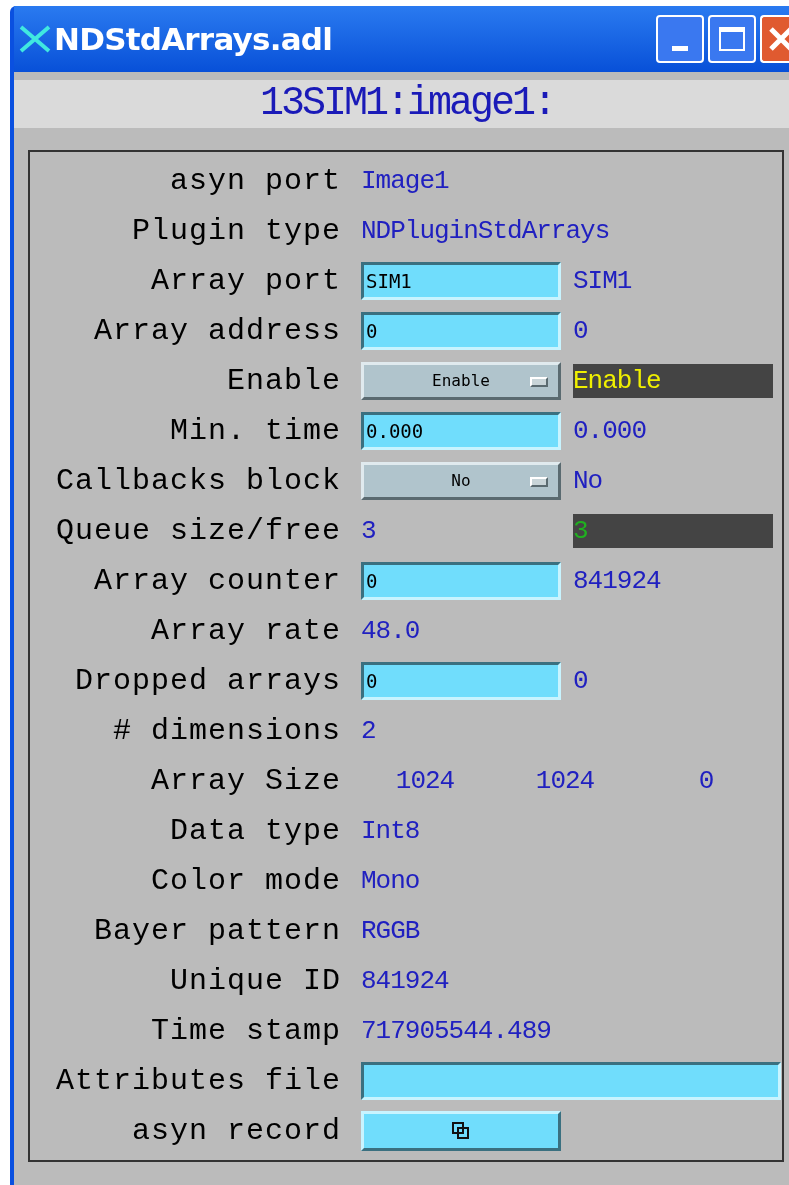  I want to click on menu-button: Enable, so click(461, 381).